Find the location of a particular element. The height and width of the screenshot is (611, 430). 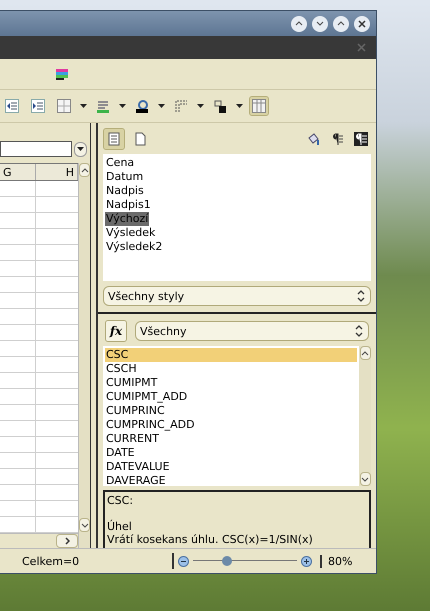

function-item: CUMIPMT_ADD is located at coordinates (231, 397).